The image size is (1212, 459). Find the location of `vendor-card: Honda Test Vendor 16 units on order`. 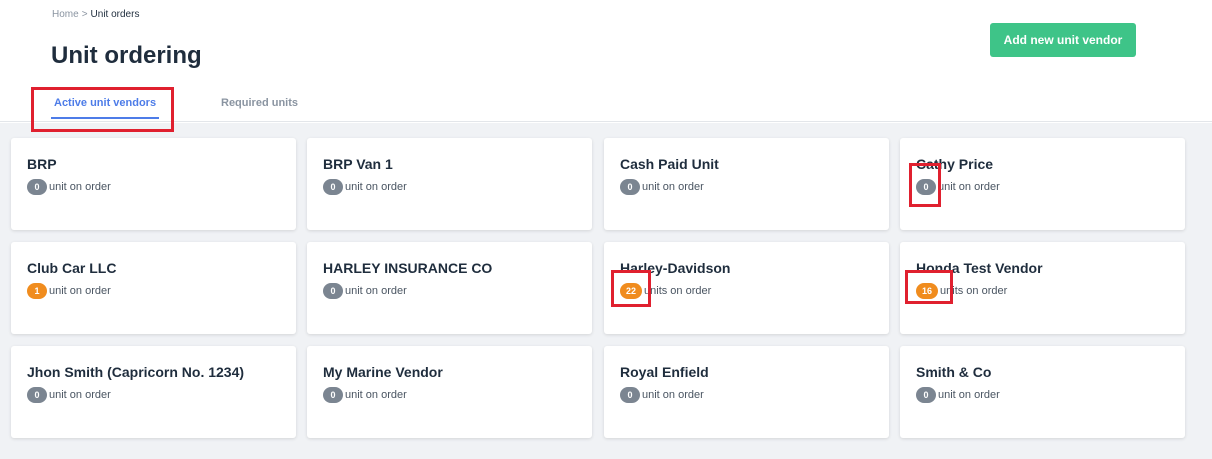

vendor-card: Honda Test Vendor 16 units on order is located at coordinates (1042, 288).